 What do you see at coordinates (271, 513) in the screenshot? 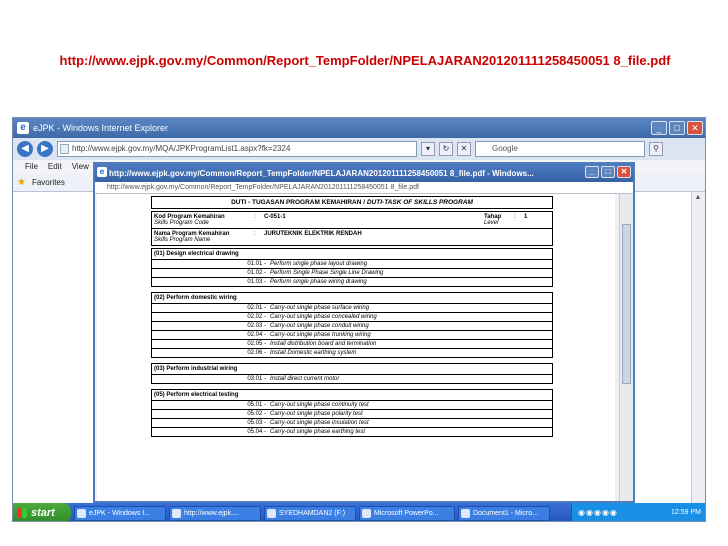
I see `folder-icon` at bounding box center [271, 513].